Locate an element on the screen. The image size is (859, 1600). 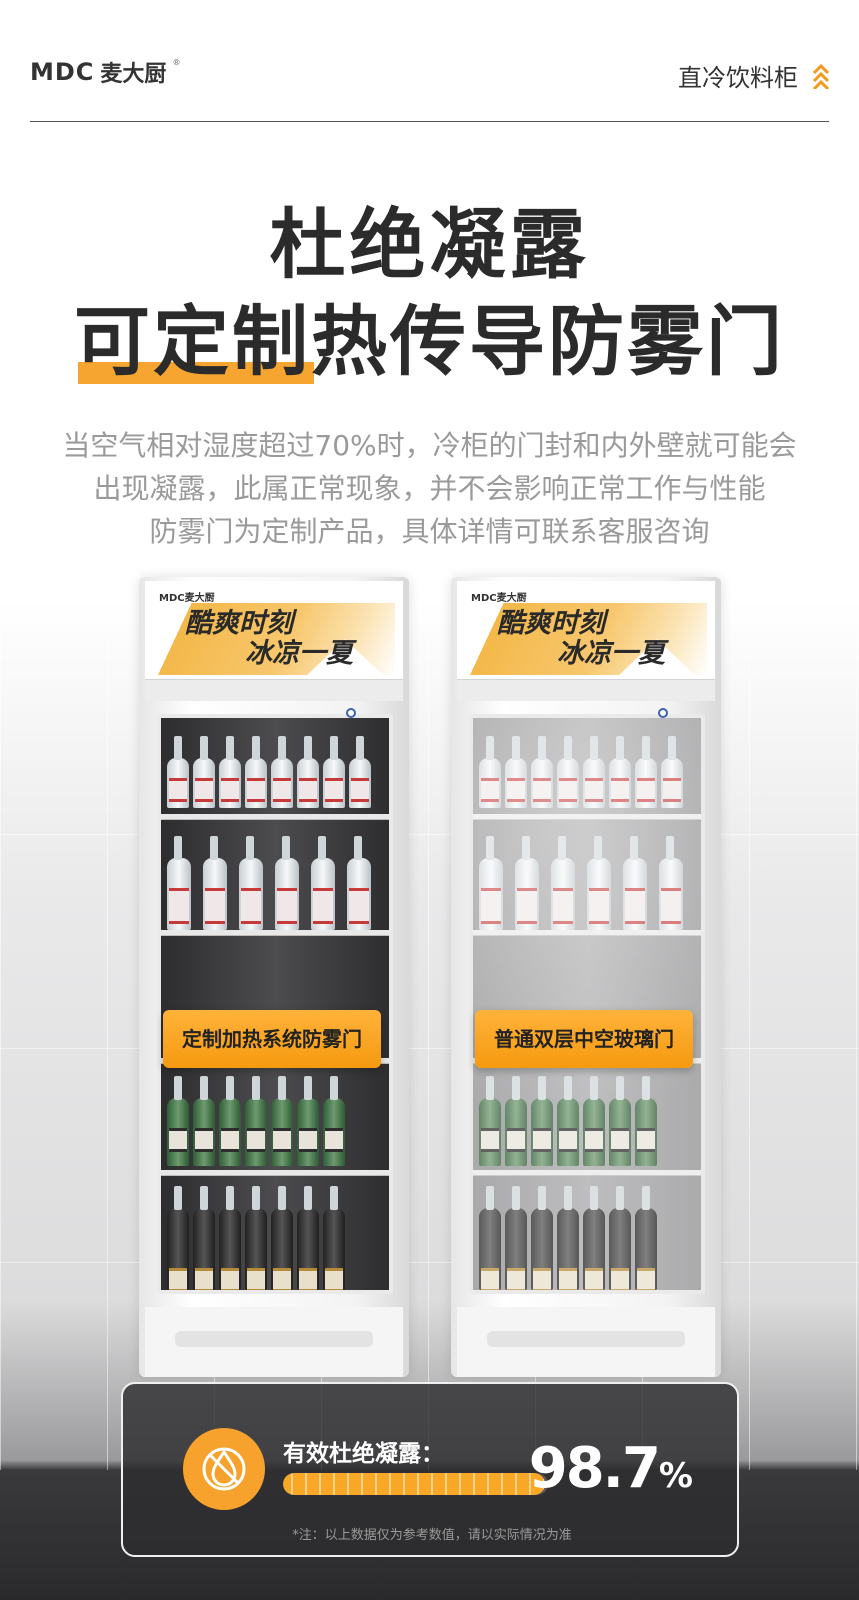
stat-number: 98.7 is located at coordinates (594, 1468).